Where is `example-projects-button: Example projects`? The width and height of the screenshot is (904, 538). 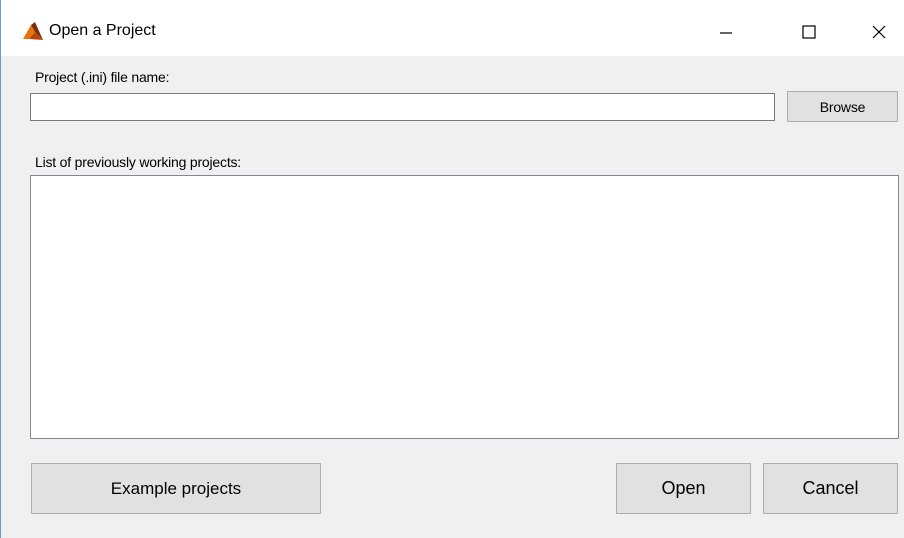 example-projects-button: Example projects is located at coordinates (176, 488).